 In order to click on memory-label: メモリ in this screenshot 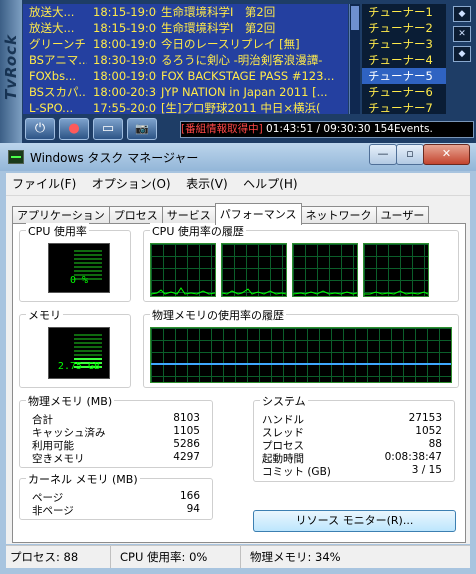, I will do `click(44, 315)`.